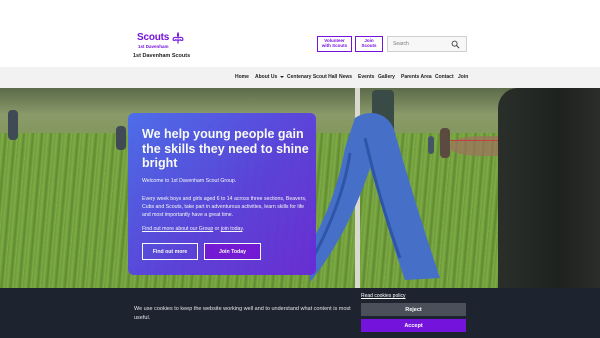  What do you see at coordinates (242, 77) in the screenshot?
I see `nav-item-home: Home` at bounding box center [242, 77].